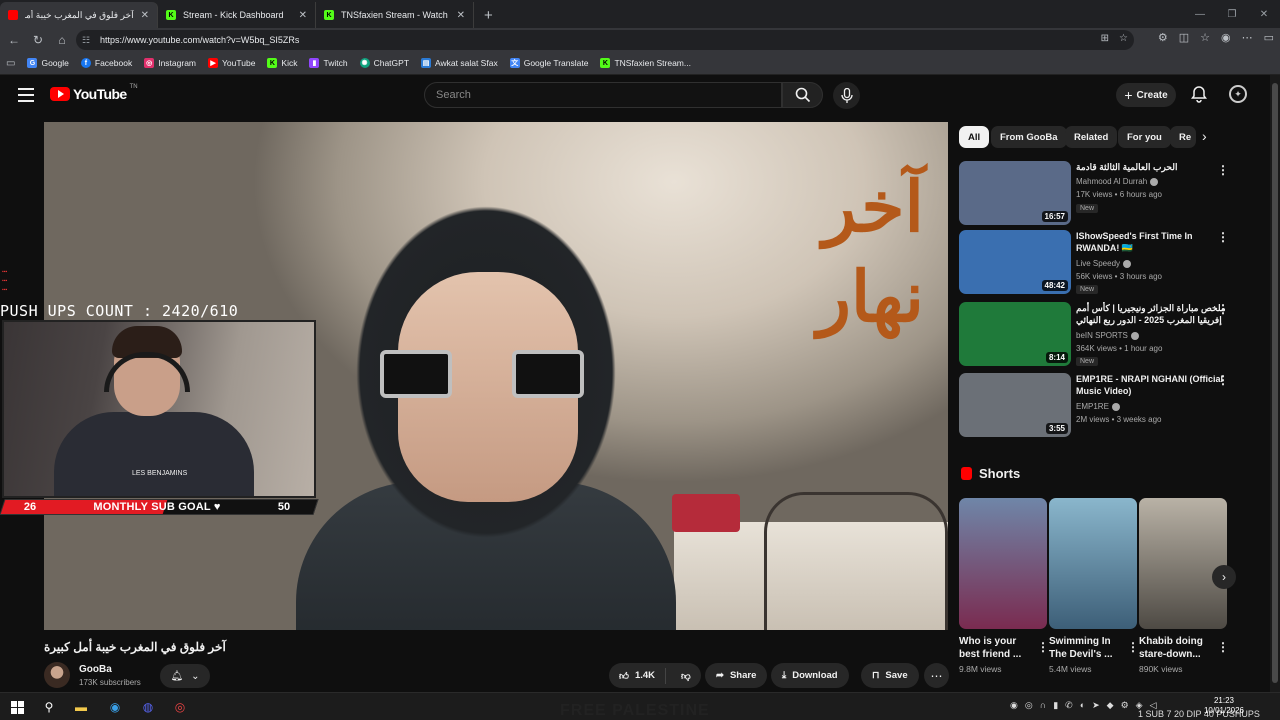 Image resolution: width=1280 pixels, height=720 pixels. What do you see at coordinates (890, 675) in the screenshot?
I see `save-button: ⊓ Save` at bounding box center [890, 675].